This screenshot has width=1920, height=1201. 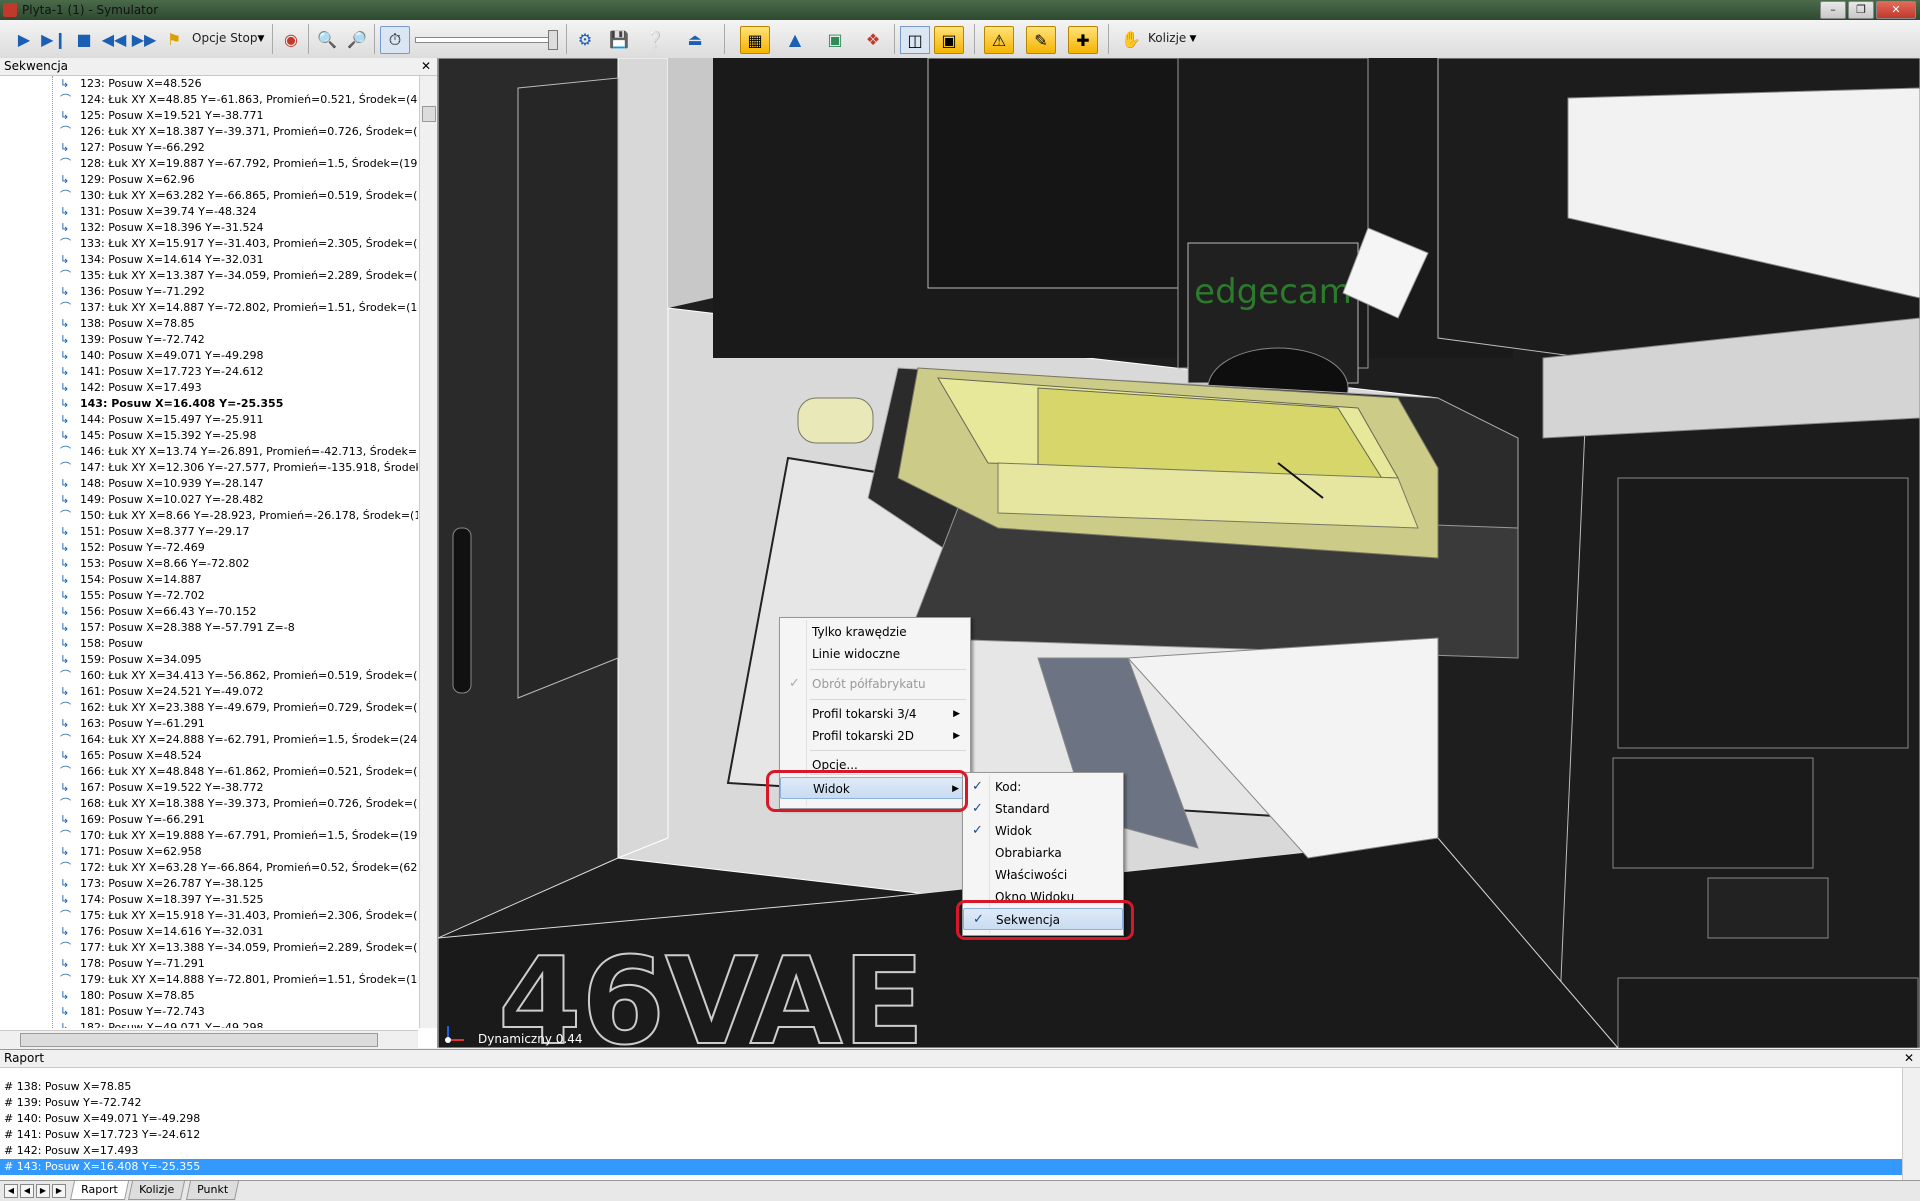 I want to click on menu-item: Właściwości, so click(x=1043, y=875).